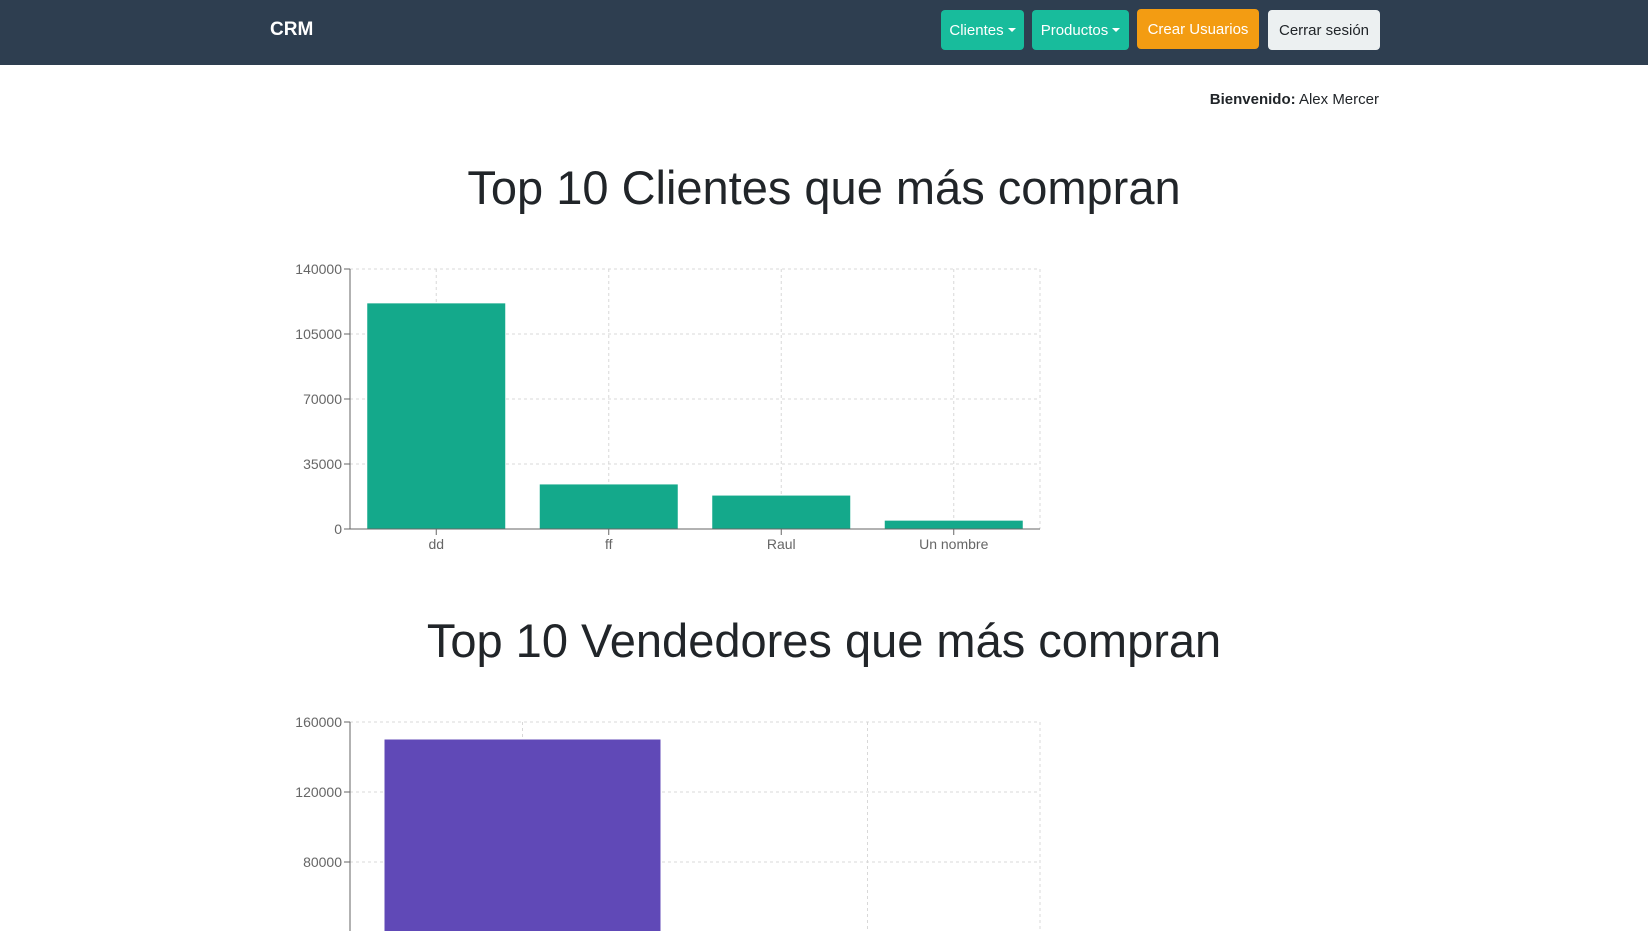 This screenshot has width=1648, height=931. What do you see at coordinates (318, 722) in the screenshot?
I see `y-tick-label: 160000` at bounding box center [318, 722].